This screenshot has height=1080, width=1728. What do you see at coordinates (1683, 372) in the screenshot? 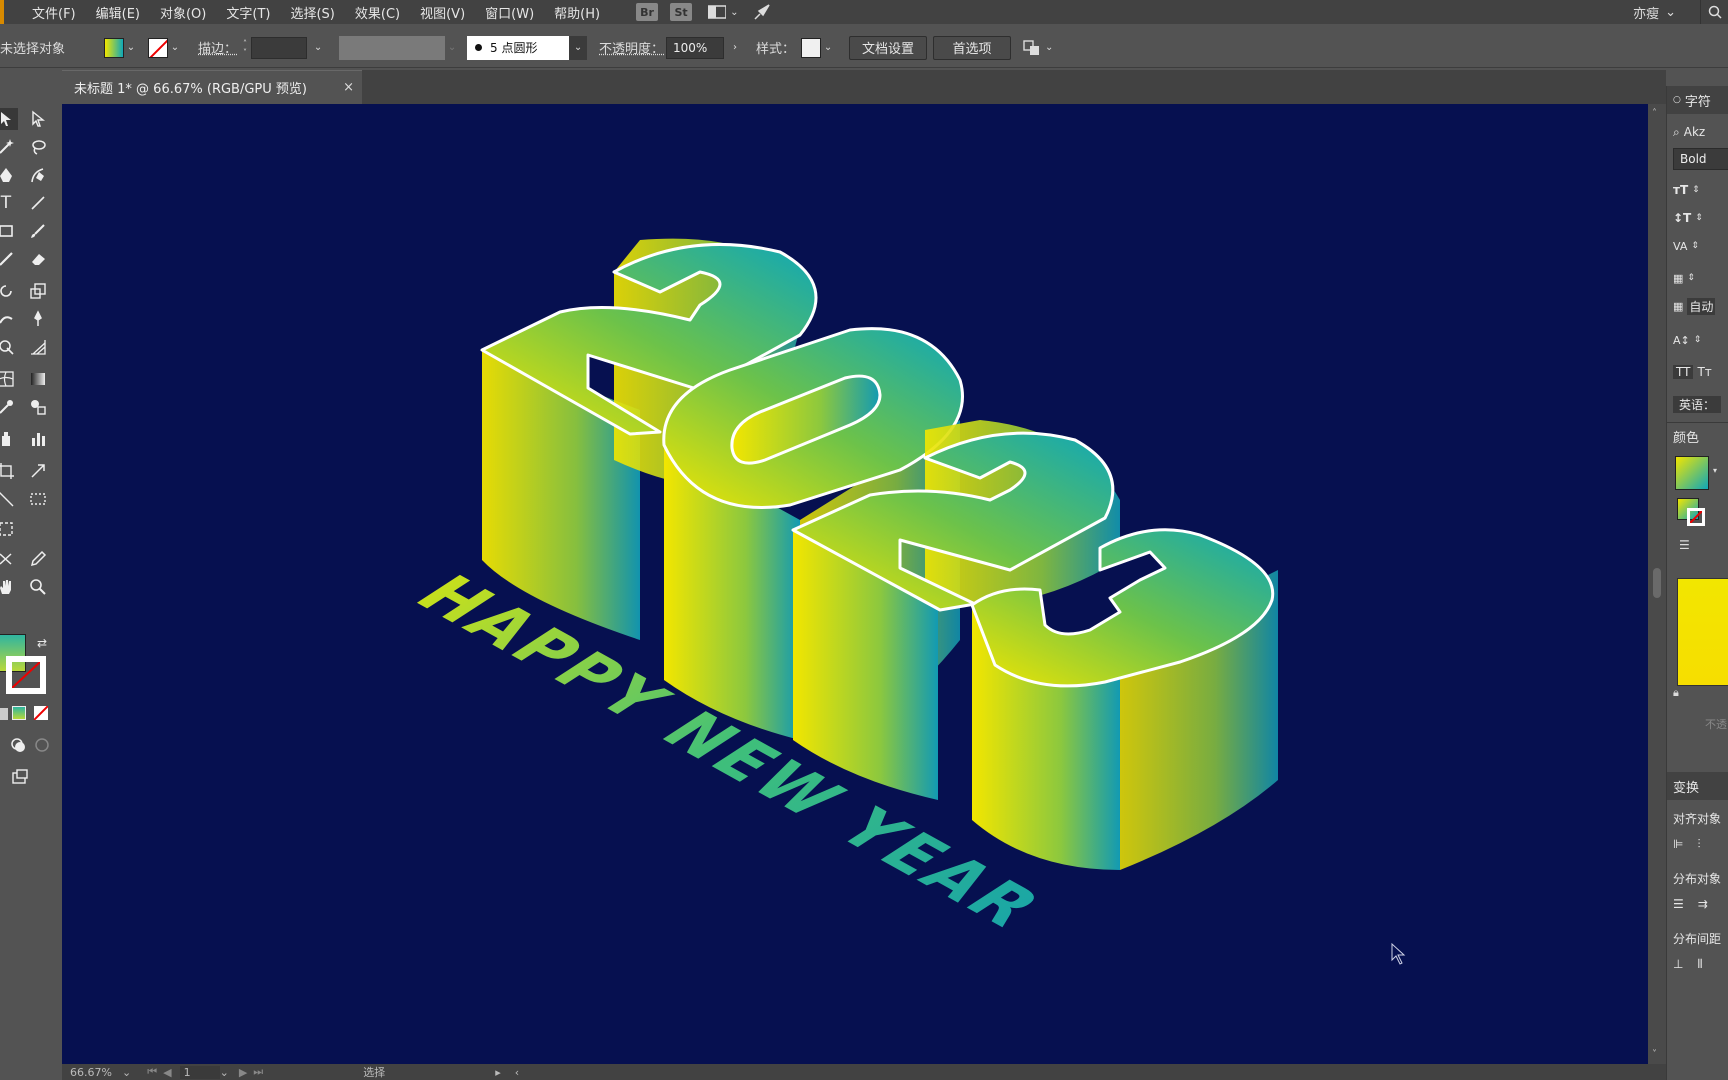
I see `all-caps-icon: TT` at bounding box center [1683, 372].